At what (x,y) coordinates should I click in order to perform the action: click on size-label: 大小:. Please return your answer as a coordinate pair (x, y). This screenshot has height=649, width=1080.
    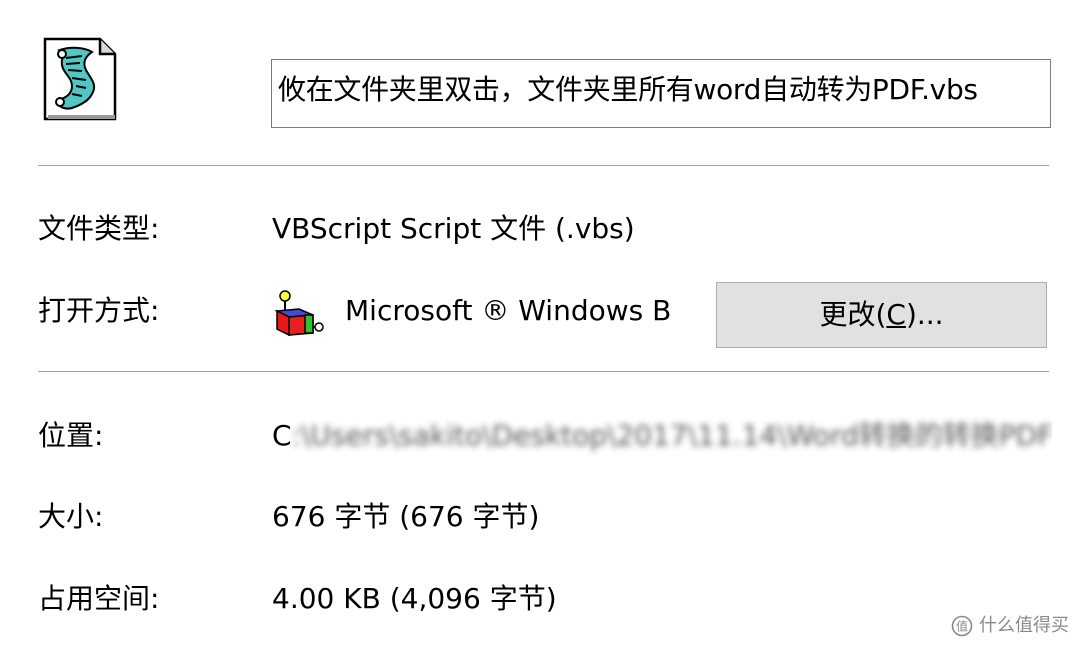
    Looking at the image, I should click on (71, 516).